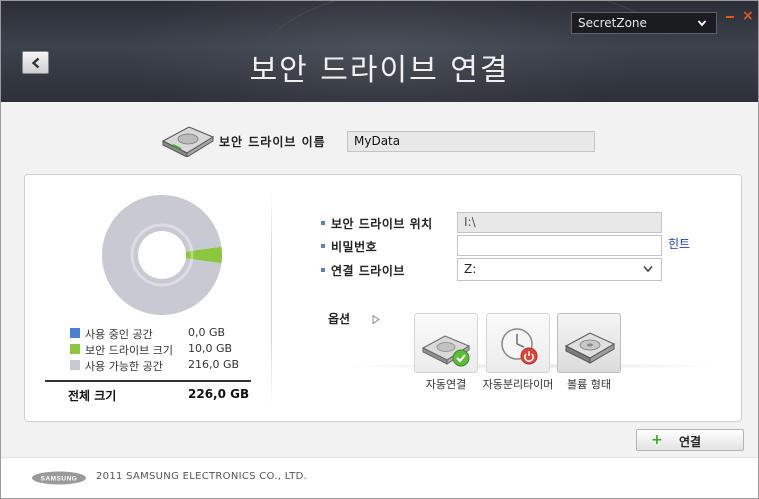  I want to click on connect-drive-select: Z:, so click(559, 269).